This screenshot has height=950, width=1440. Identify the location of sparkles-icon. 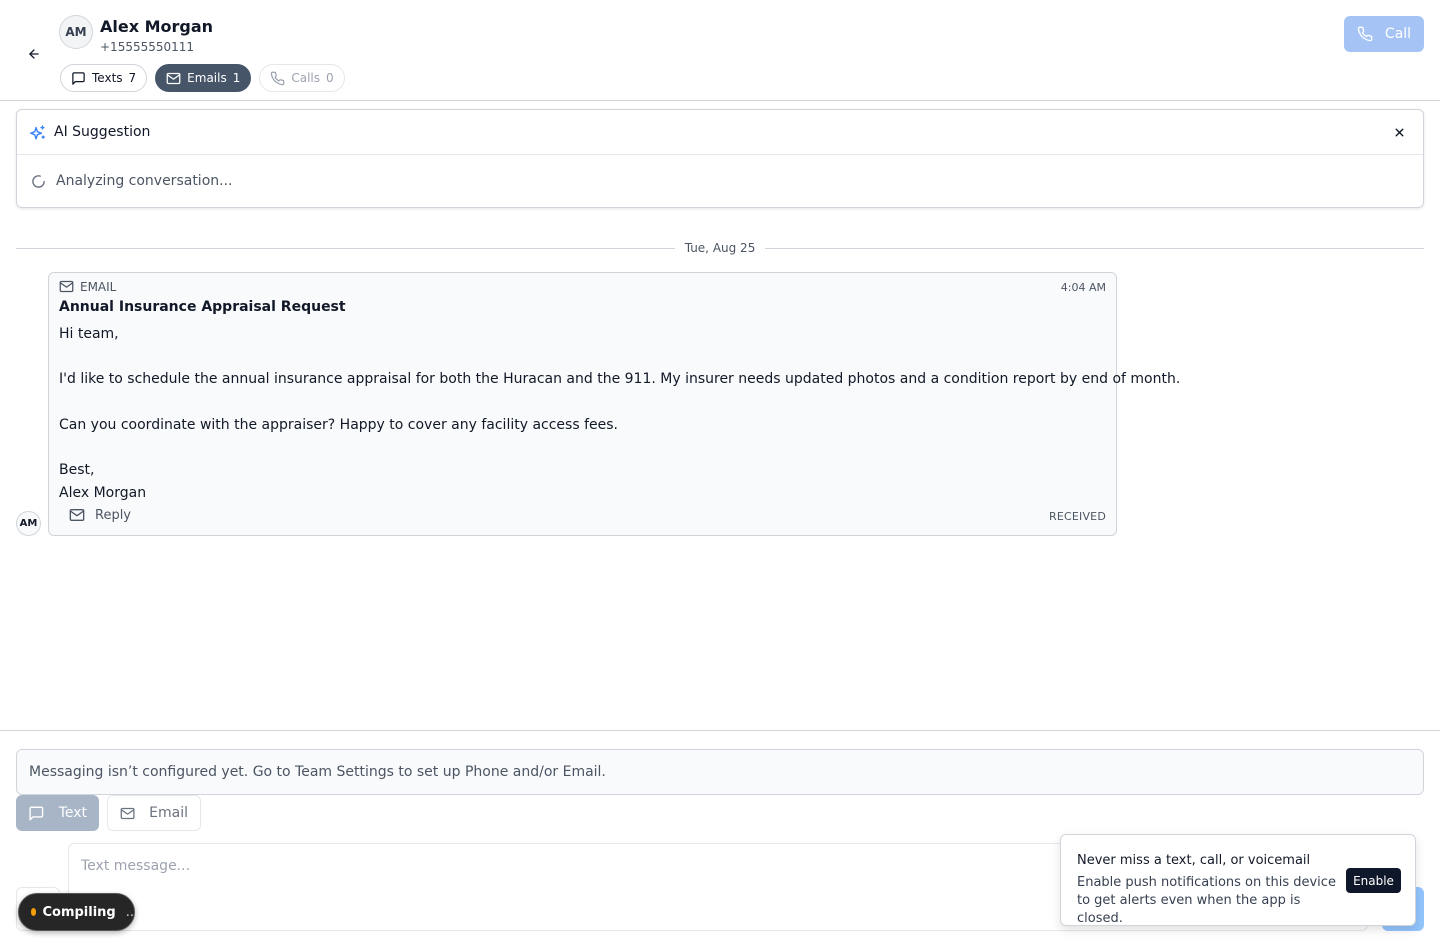
(37, 132).